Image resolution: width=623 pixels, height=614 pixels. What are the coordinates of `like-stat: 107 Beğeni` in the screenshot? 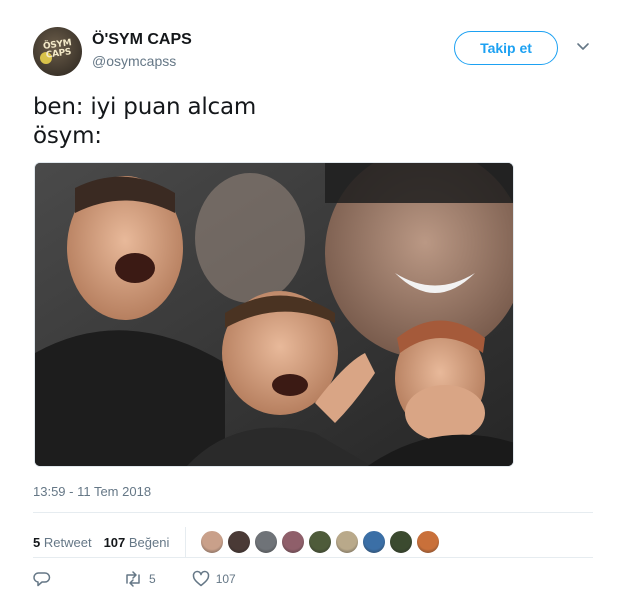 It's located at (137, 542).